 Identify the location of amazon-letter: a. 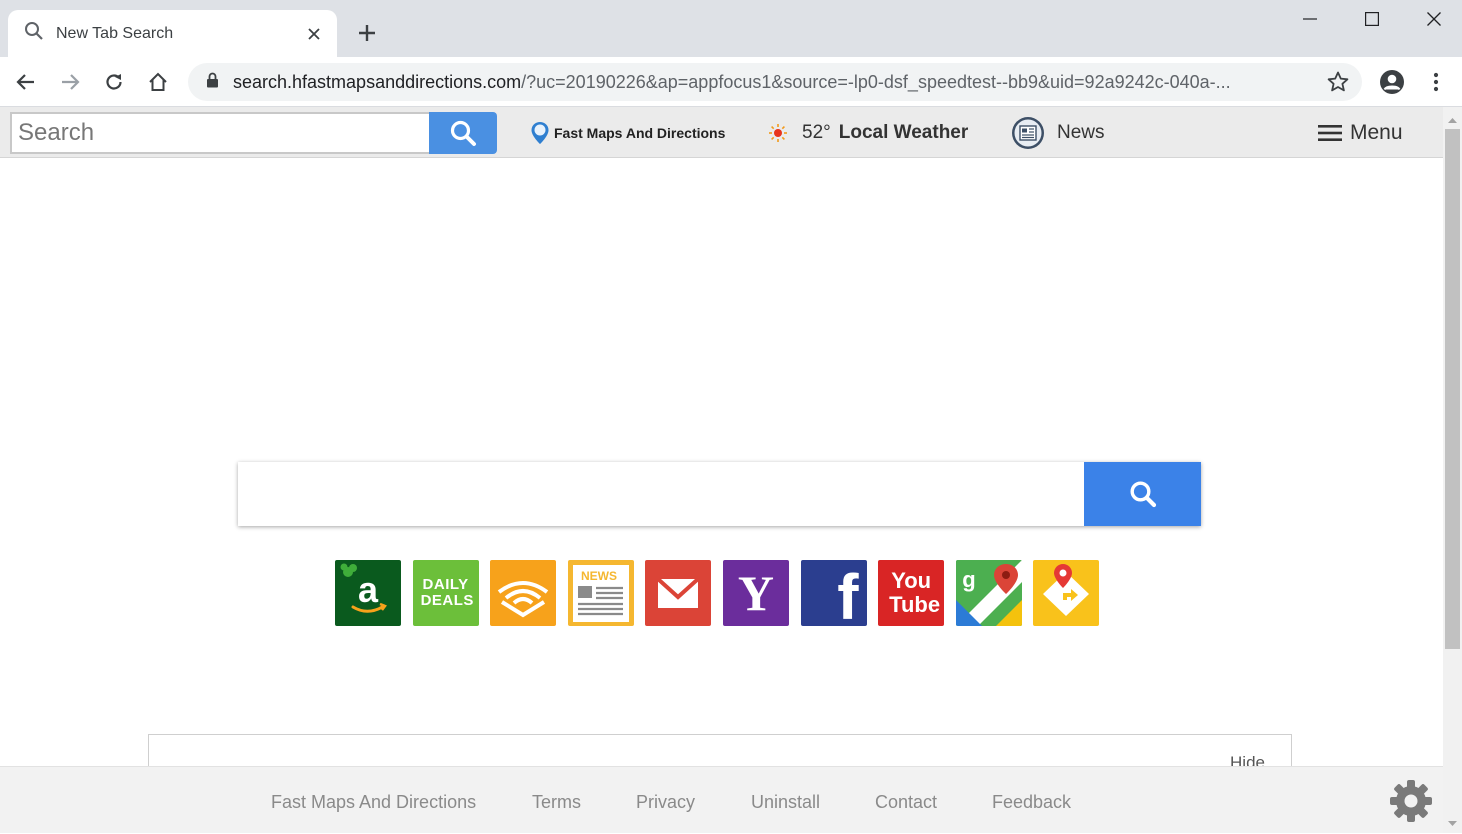
(368, 589).